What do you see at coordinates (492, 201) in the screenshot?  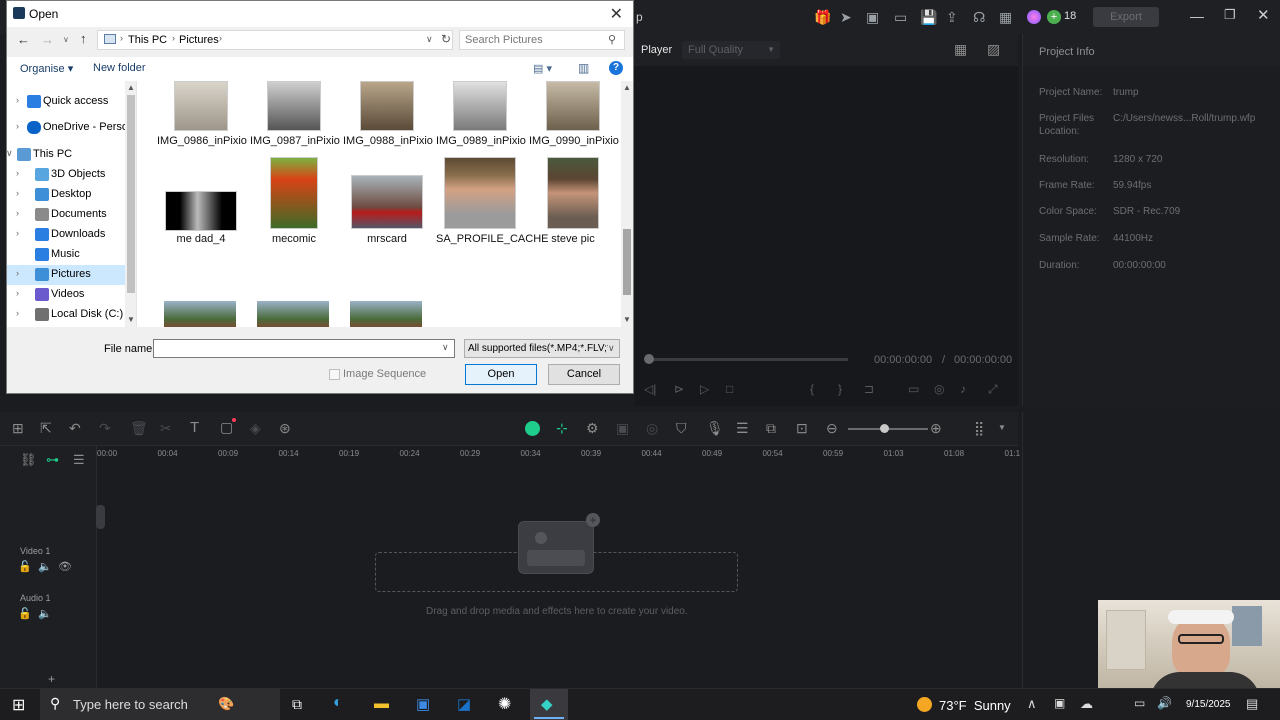 I see `file-item: SA_PROFILE_CACHE` at bounding box center [492, 201].